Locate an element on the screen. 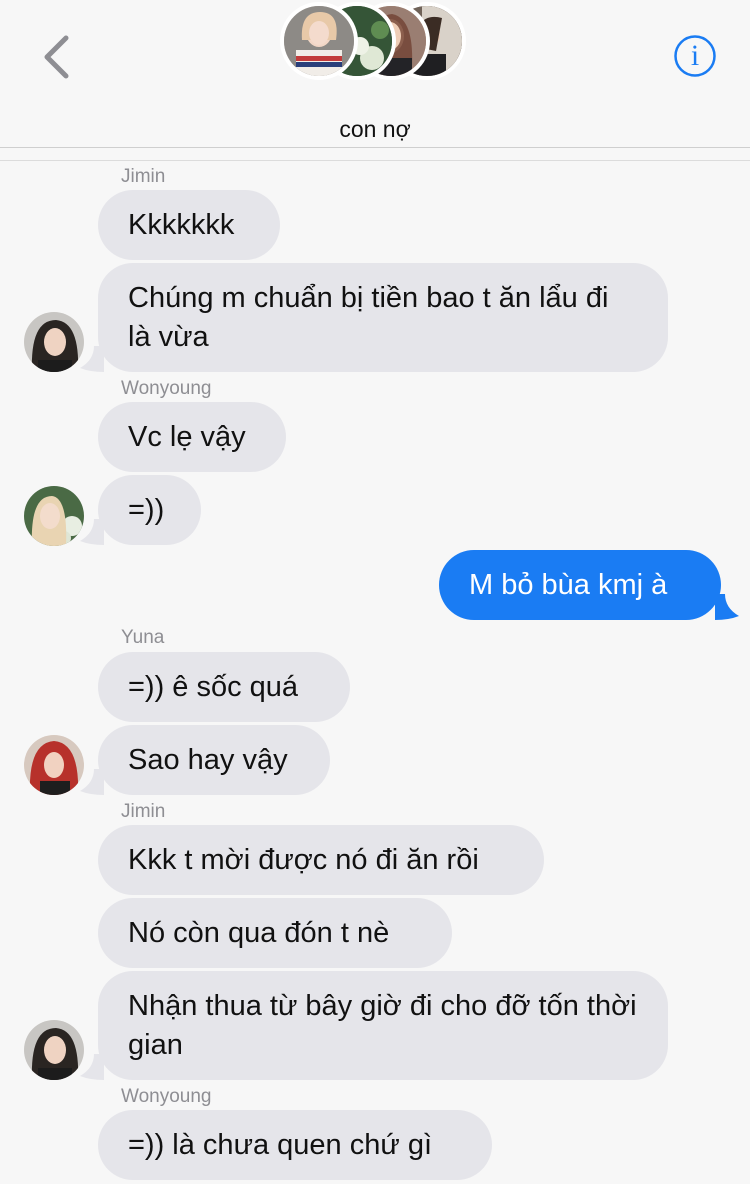 This screenshot has height=1184, width=750. message-text: =)) là chưa quen chứ gì is located at coordinates (280, 1145).